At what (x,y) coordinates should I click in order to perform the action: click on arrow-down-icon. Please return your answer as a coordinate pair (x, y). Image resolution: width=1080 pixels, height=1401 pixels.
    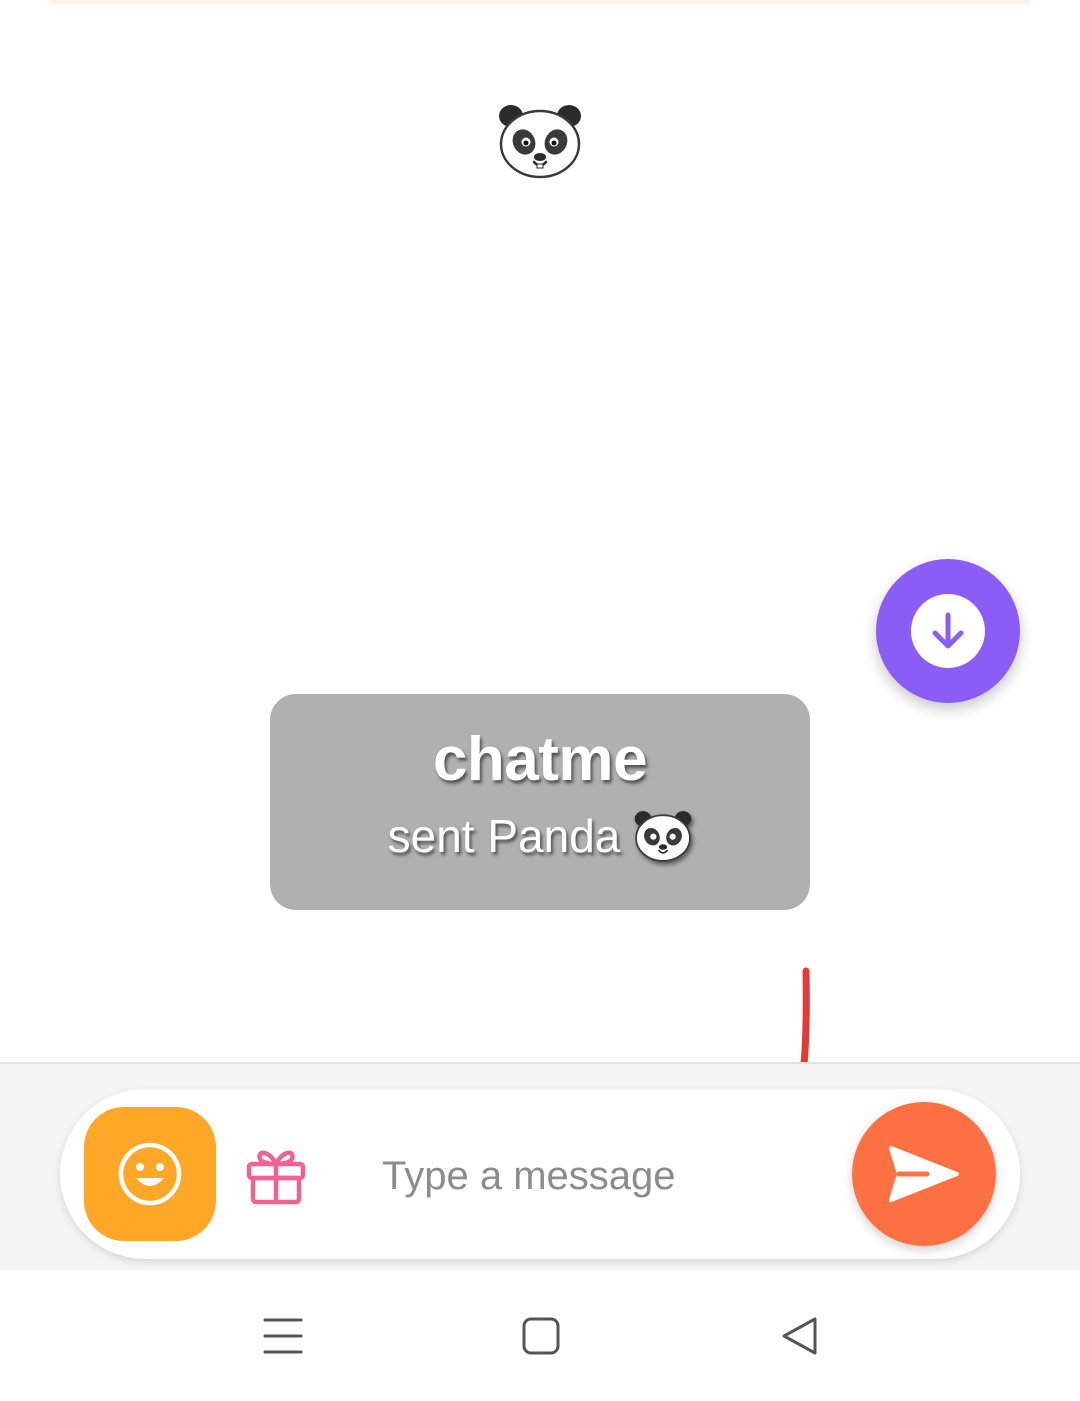
    Looking at the image, I should click on (948, 630).